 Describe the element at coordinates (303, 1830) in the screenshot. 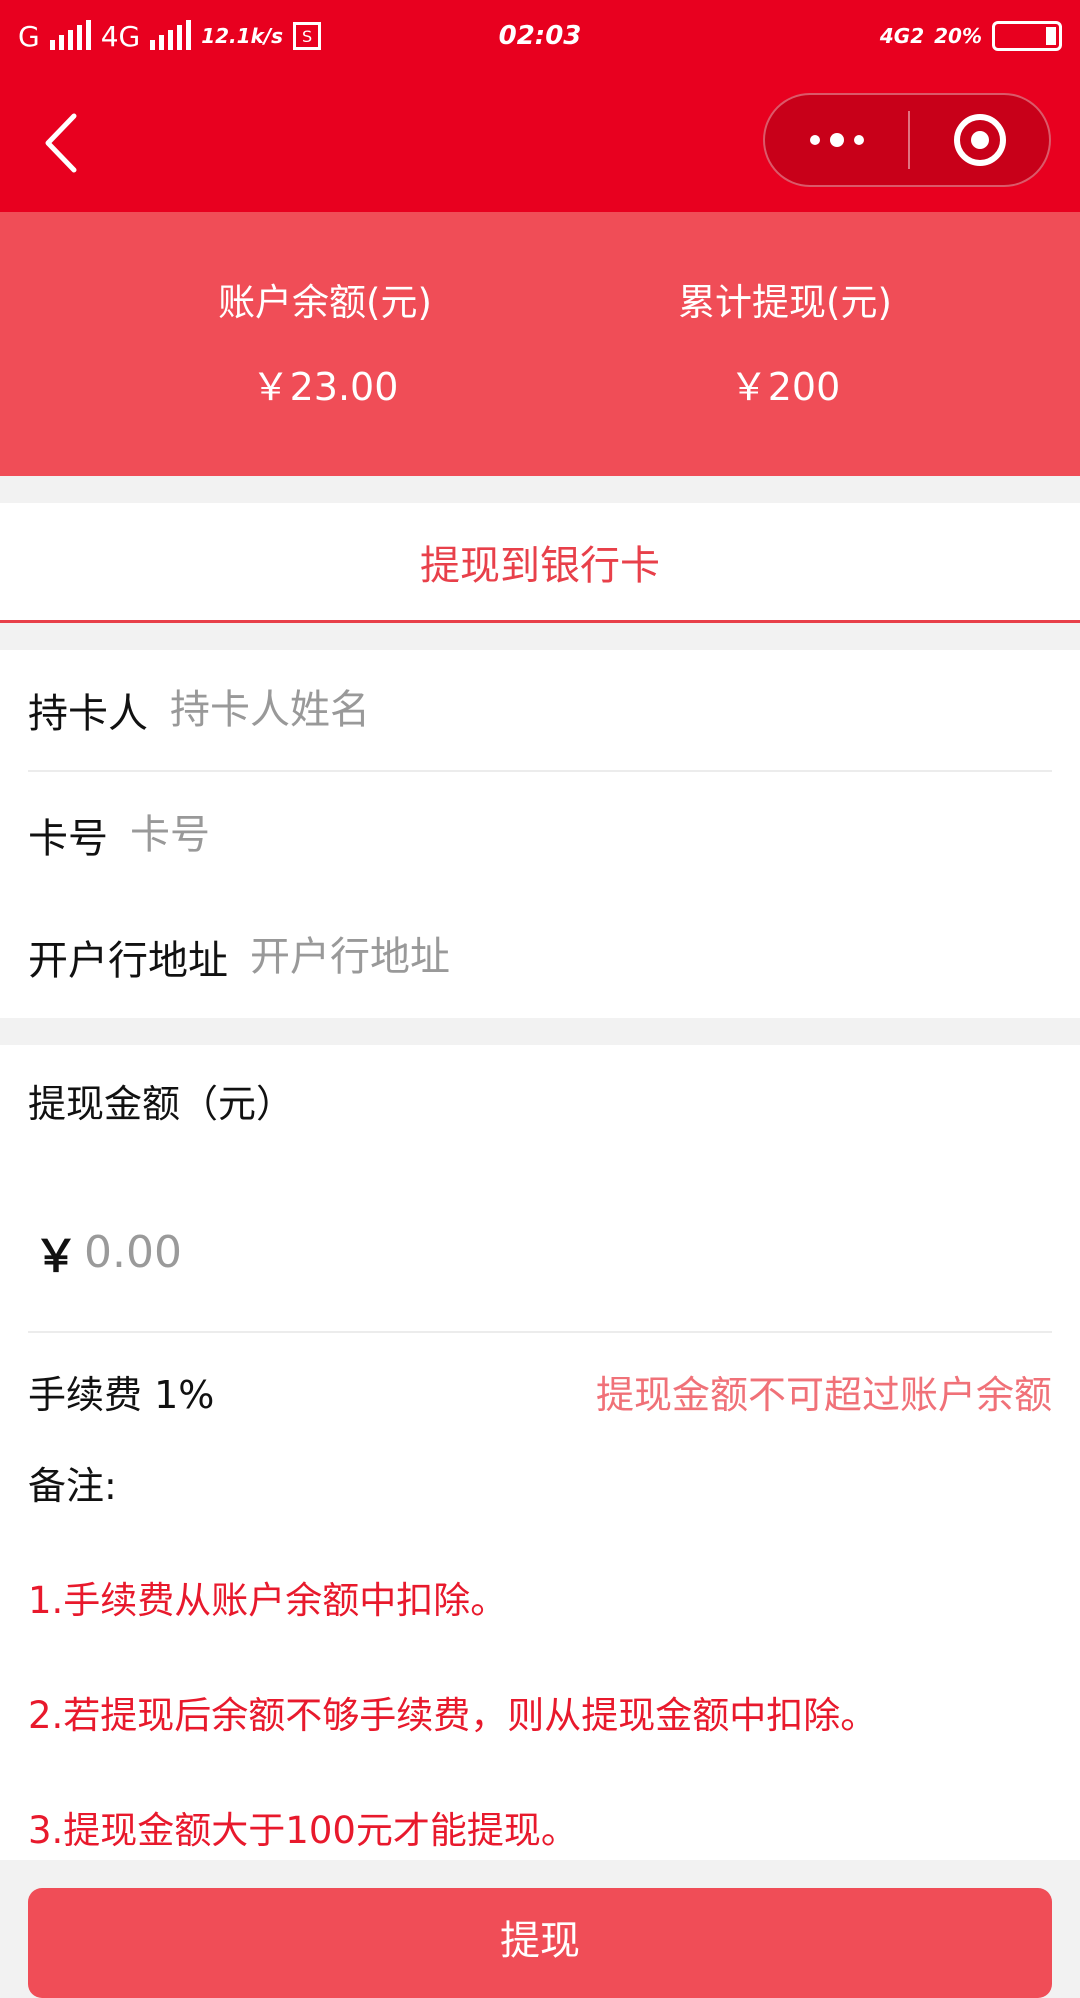

I see `remark-item: 3.提现金额大于100元才能提现。` at that location.